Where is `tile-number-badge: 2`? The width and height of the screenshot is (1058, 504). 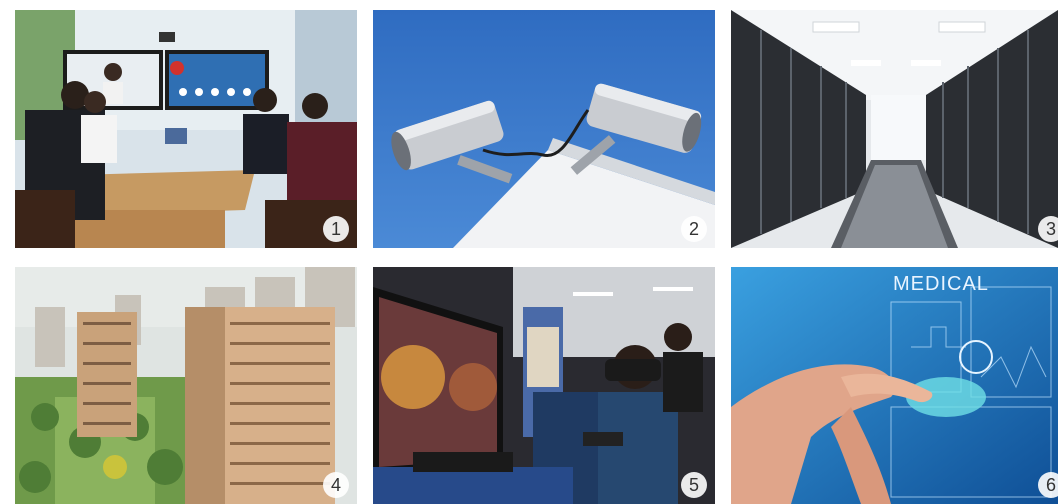 tile-number-badge: 2 is located at coordinates (694, 229).